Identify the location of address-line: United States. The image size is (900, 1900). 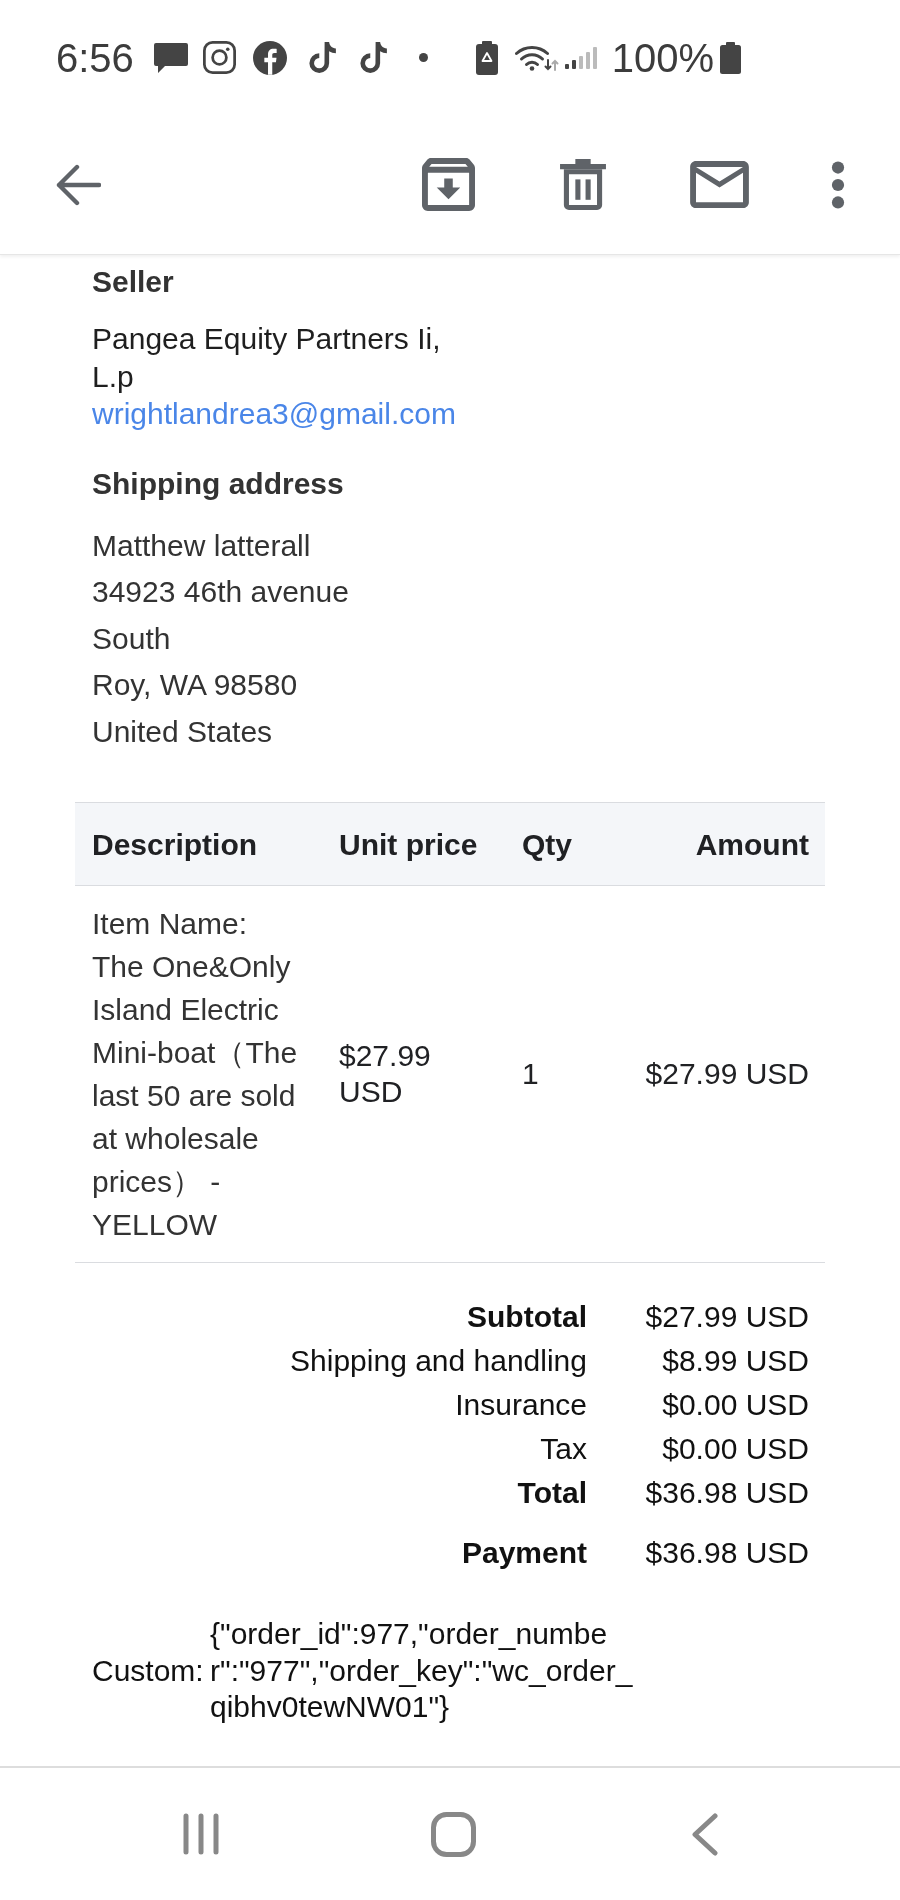
(183, 731).